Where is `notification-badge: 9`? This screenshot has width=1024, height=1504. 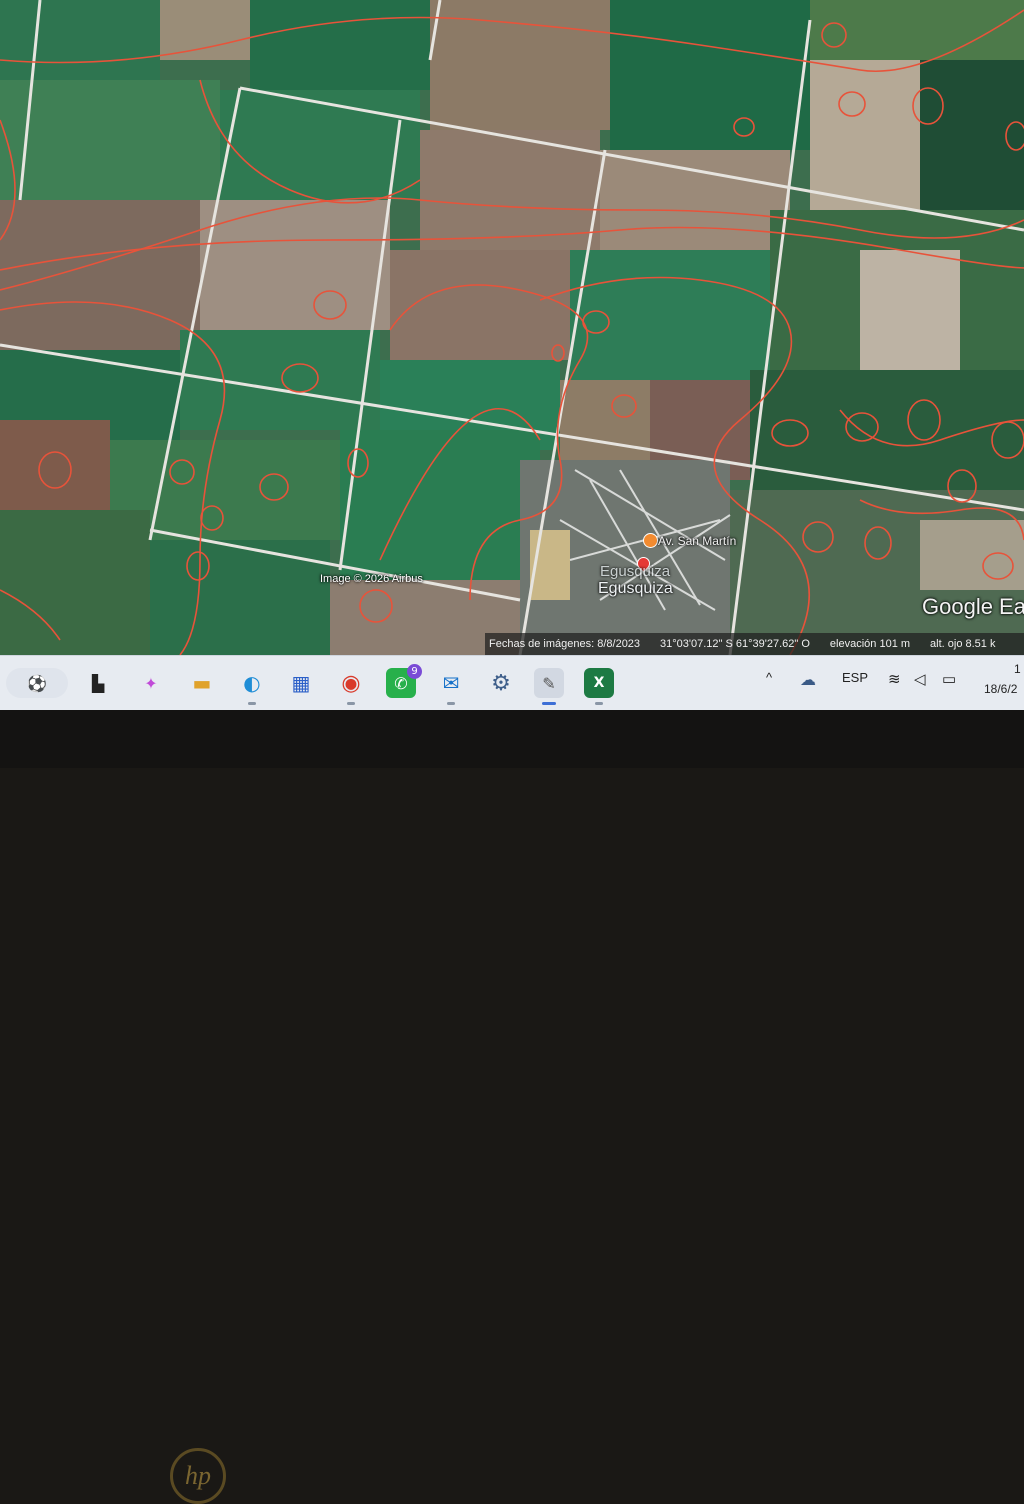 notification-badge: 9 is located at coordinates (414, 671).